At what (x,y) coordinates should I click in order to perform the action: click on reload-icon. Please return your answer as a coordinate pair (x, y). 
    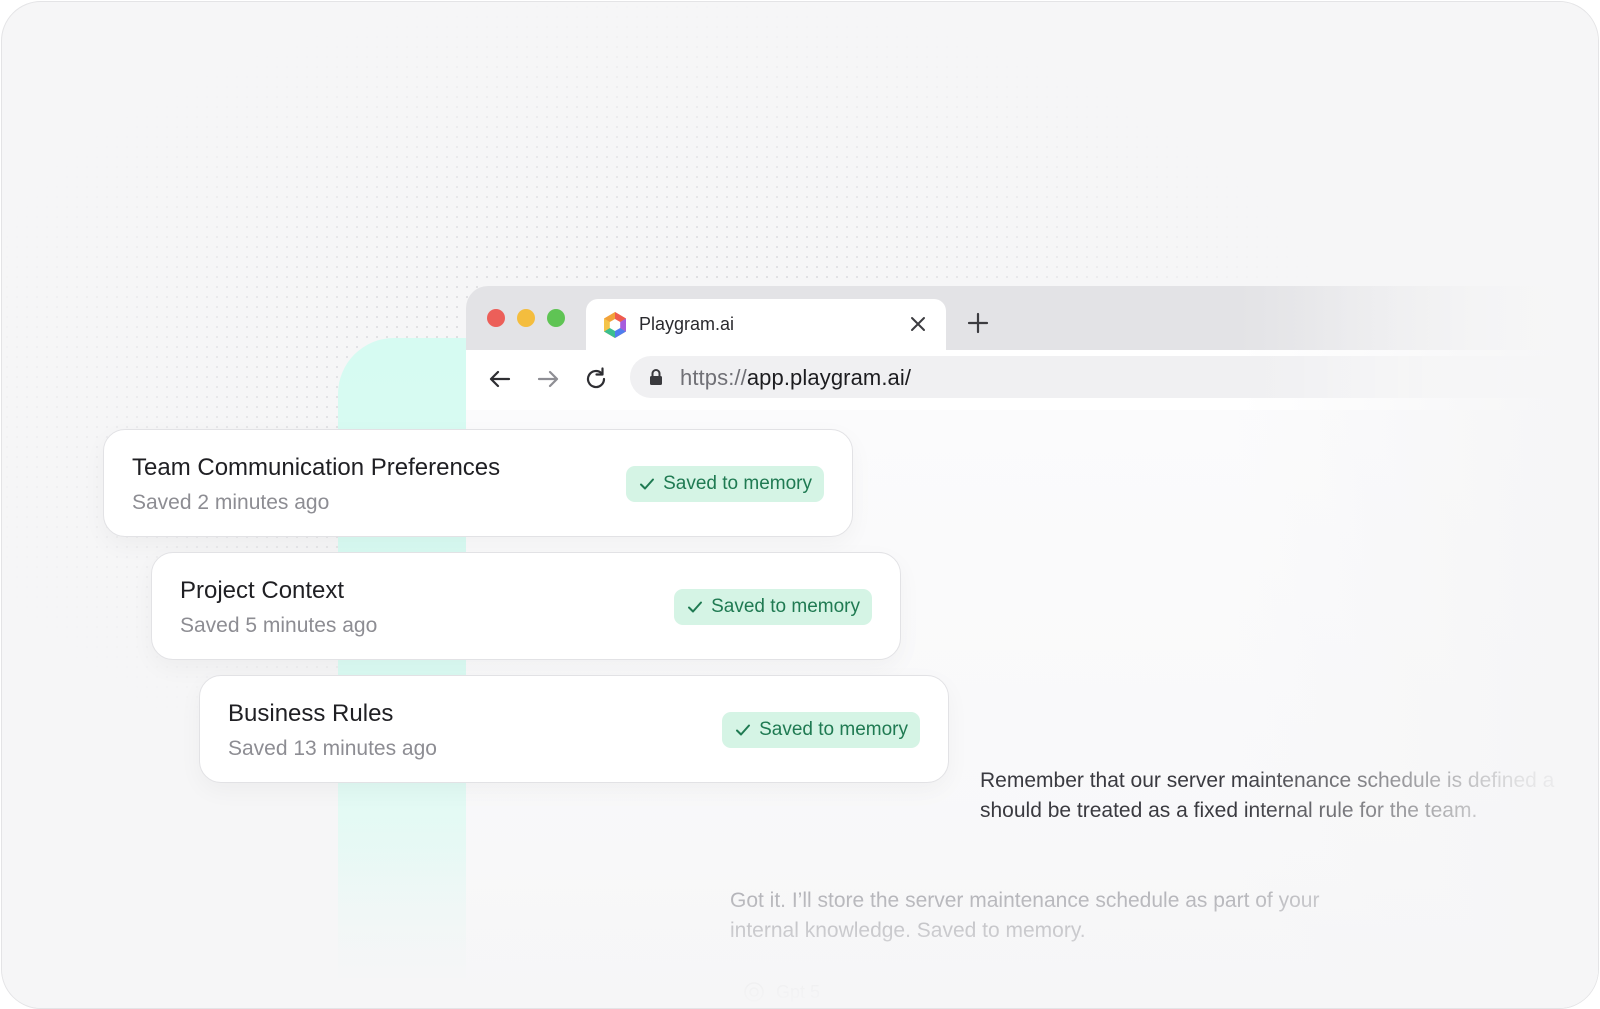
    Looking at the image, I should click on (596, 379).